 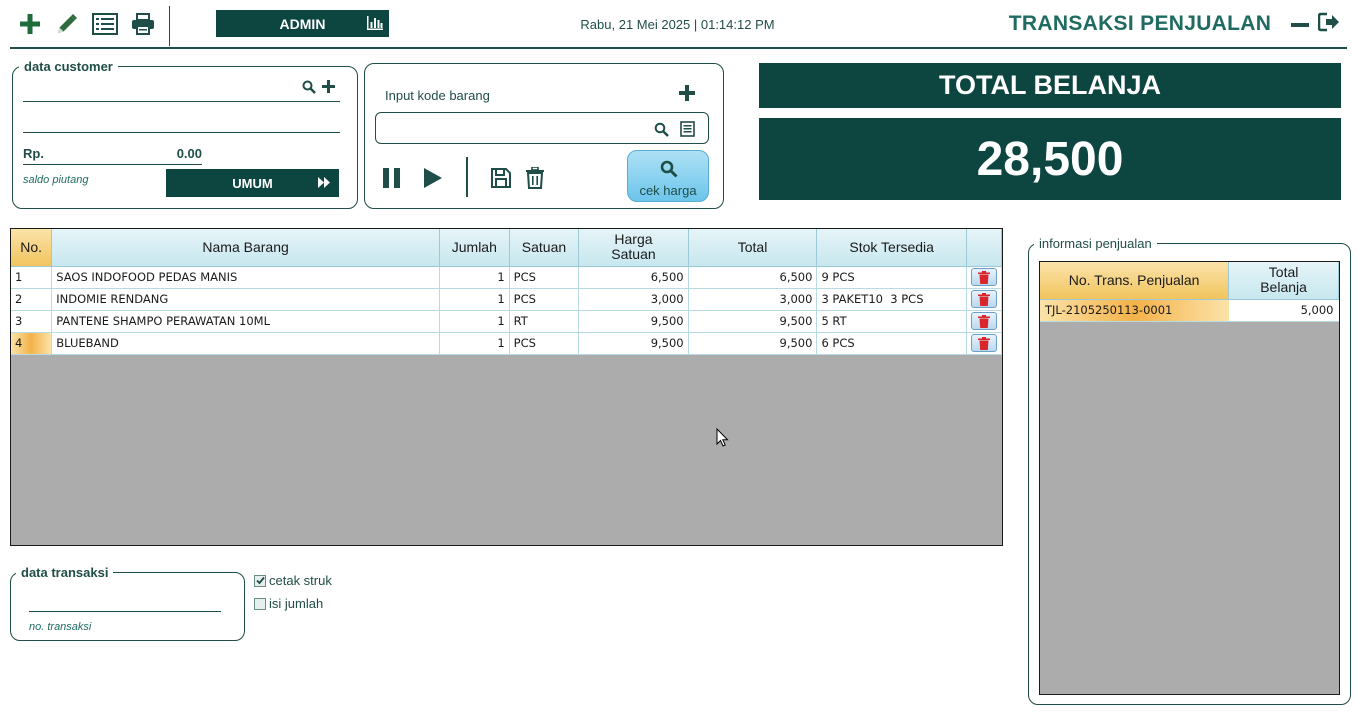 What do you see at coordinates (324, 182) in the screenshot?
I see `fast-forward-icon` at bounding box center [324, 182].